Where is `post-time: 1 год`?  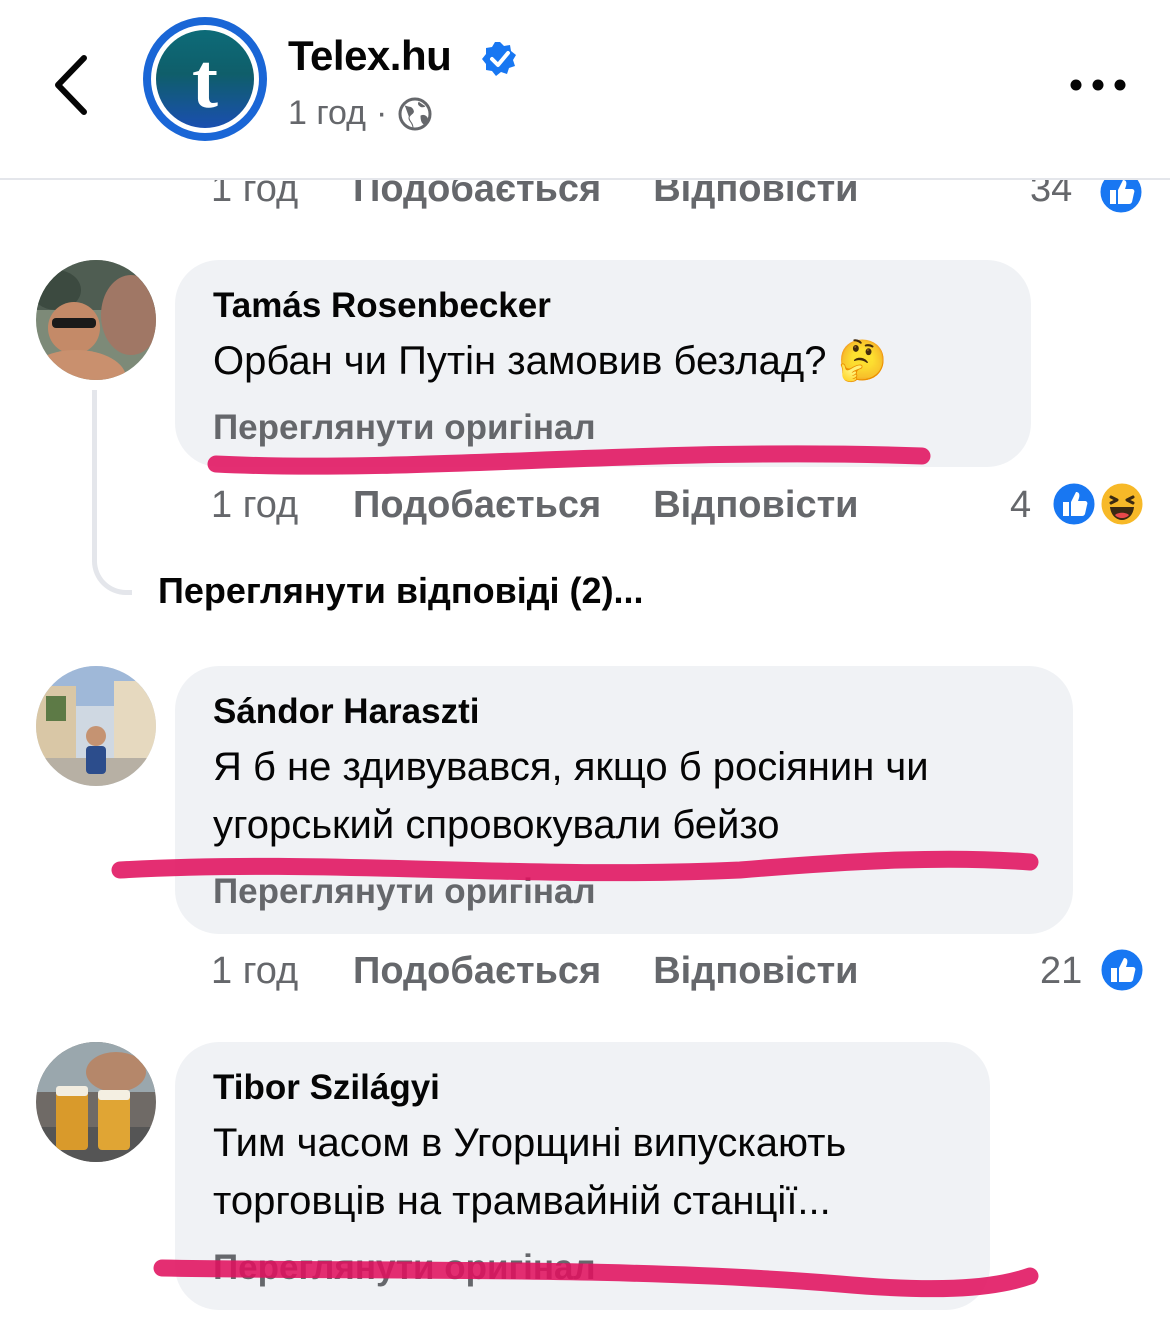
post-time: 1 год is located at coordinates (327, 113).